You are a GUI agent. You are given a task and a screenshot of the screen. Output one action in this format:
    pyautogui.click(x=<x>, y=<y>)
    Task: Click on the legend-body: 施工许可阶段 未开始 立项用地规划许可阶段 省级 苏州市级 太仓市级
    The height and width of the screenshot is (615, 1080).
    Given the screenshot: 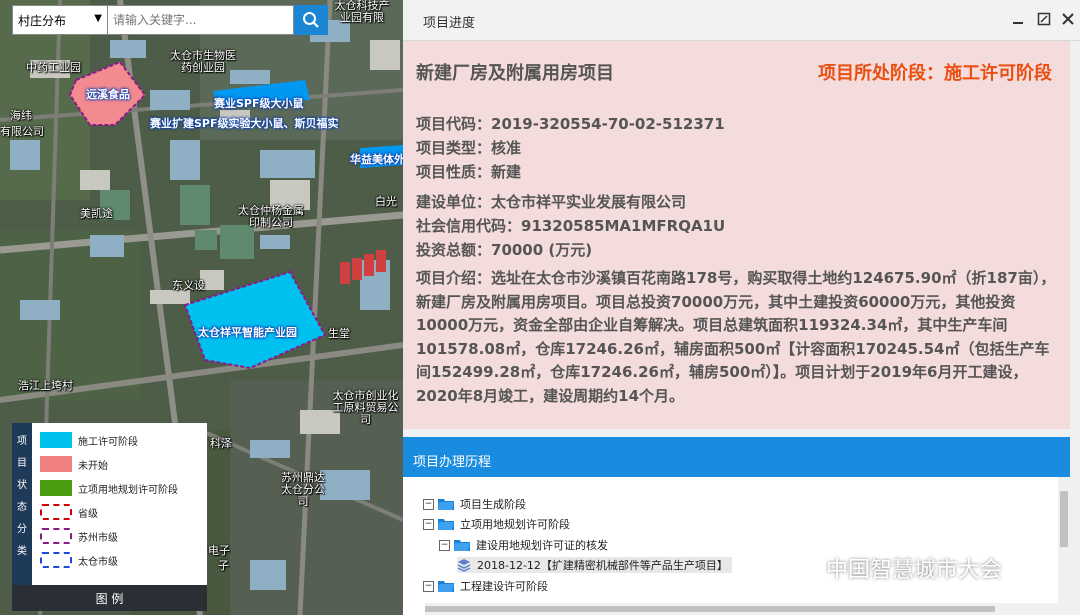 What is the action you would take?
    pyautogui.click(x=119, y=504)
    